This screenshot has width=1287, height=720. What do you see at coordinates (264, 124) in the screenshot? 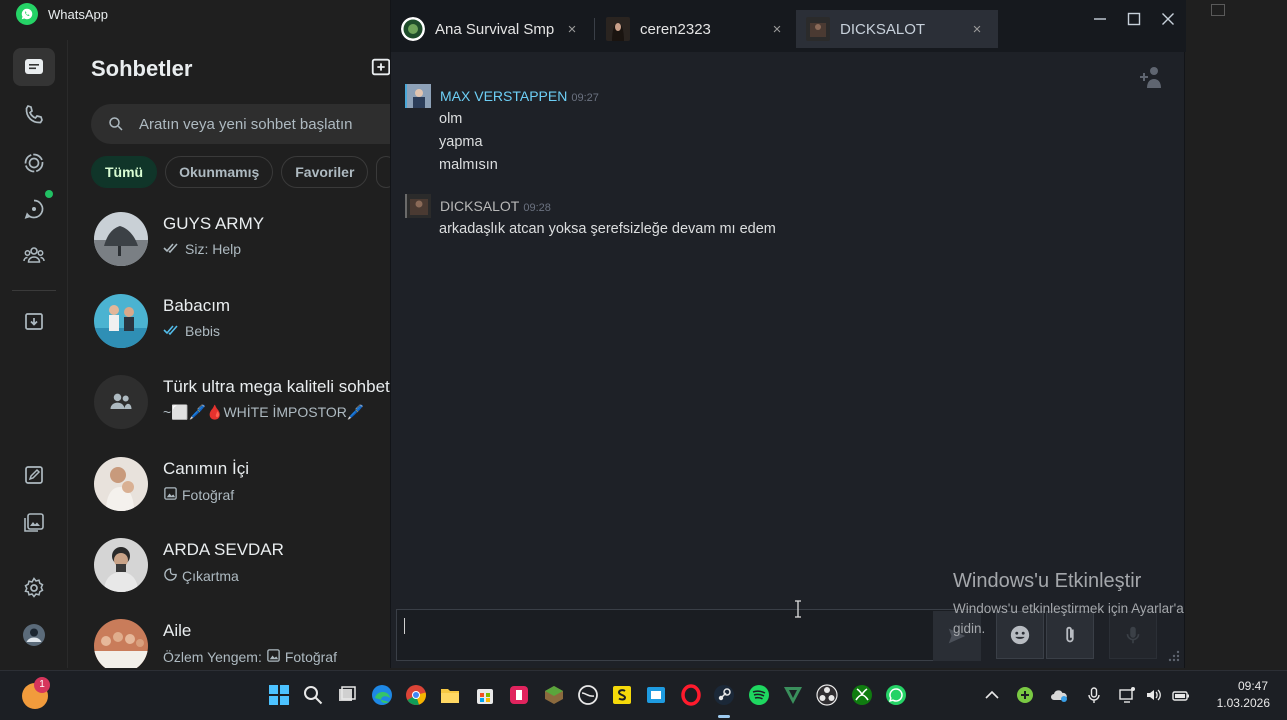
I see `search-input` at bounding box center [264, 124].